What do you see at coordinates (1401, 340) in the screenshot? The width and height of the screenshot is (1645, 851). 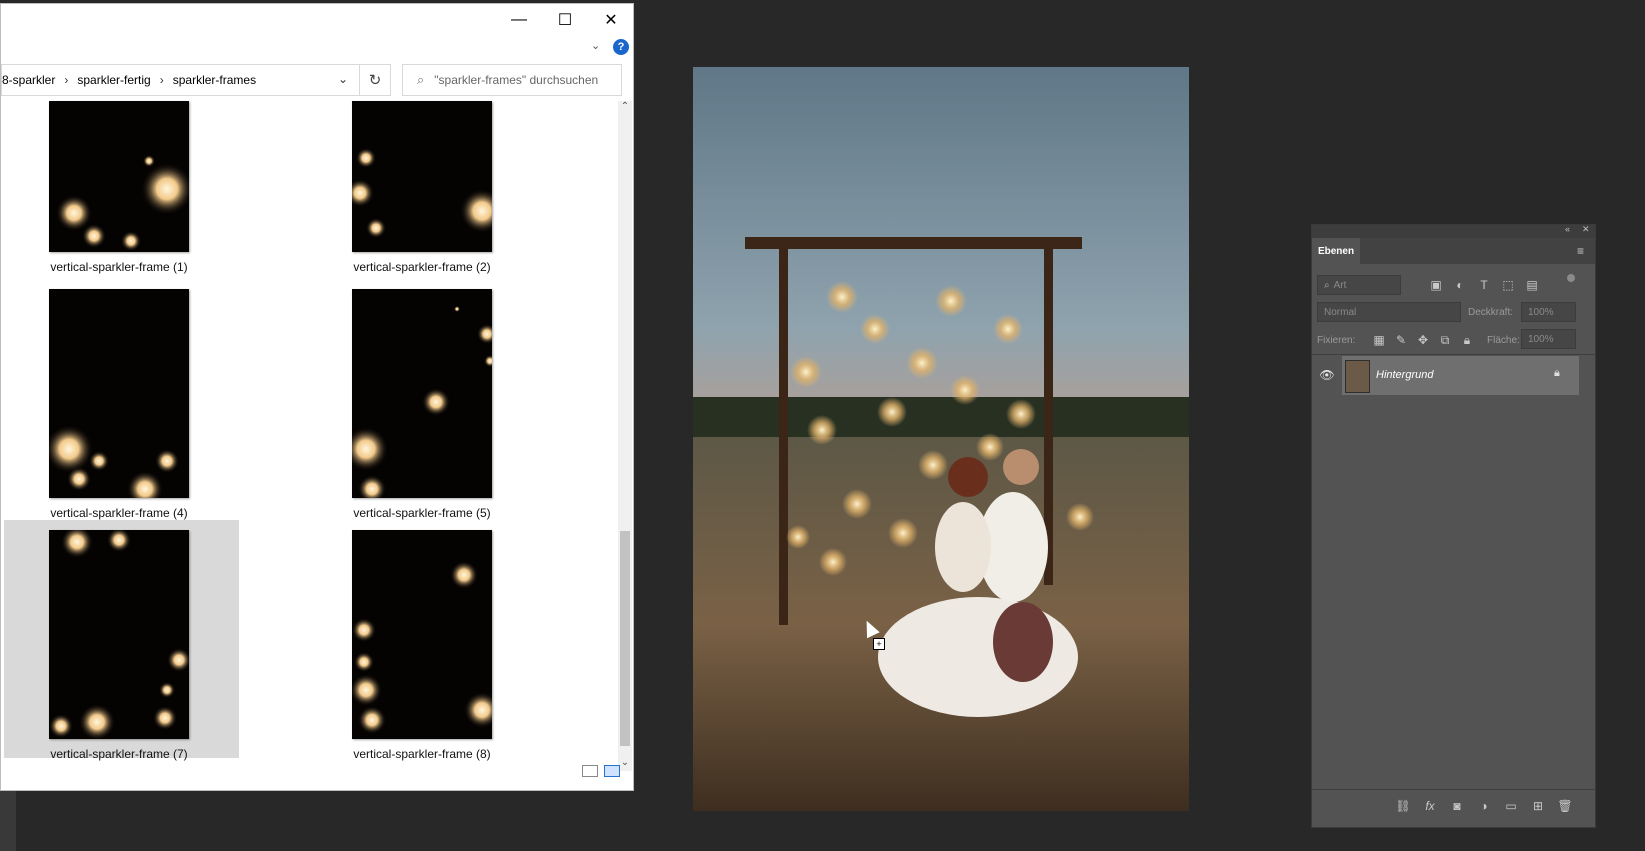 I see `lock-image-icon: ✎` at bounding box center [1401, 340].